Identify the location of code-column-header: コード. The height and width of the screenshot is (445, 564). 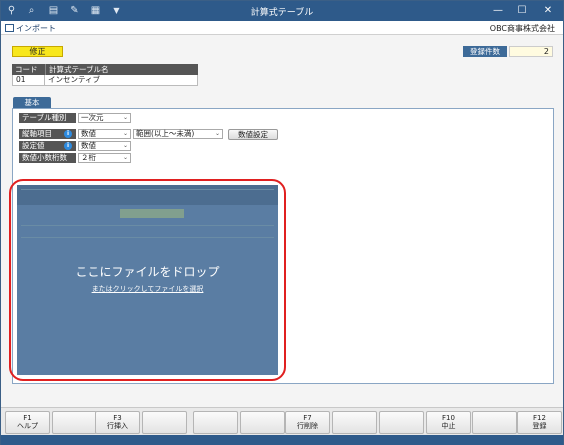
(28, 69).